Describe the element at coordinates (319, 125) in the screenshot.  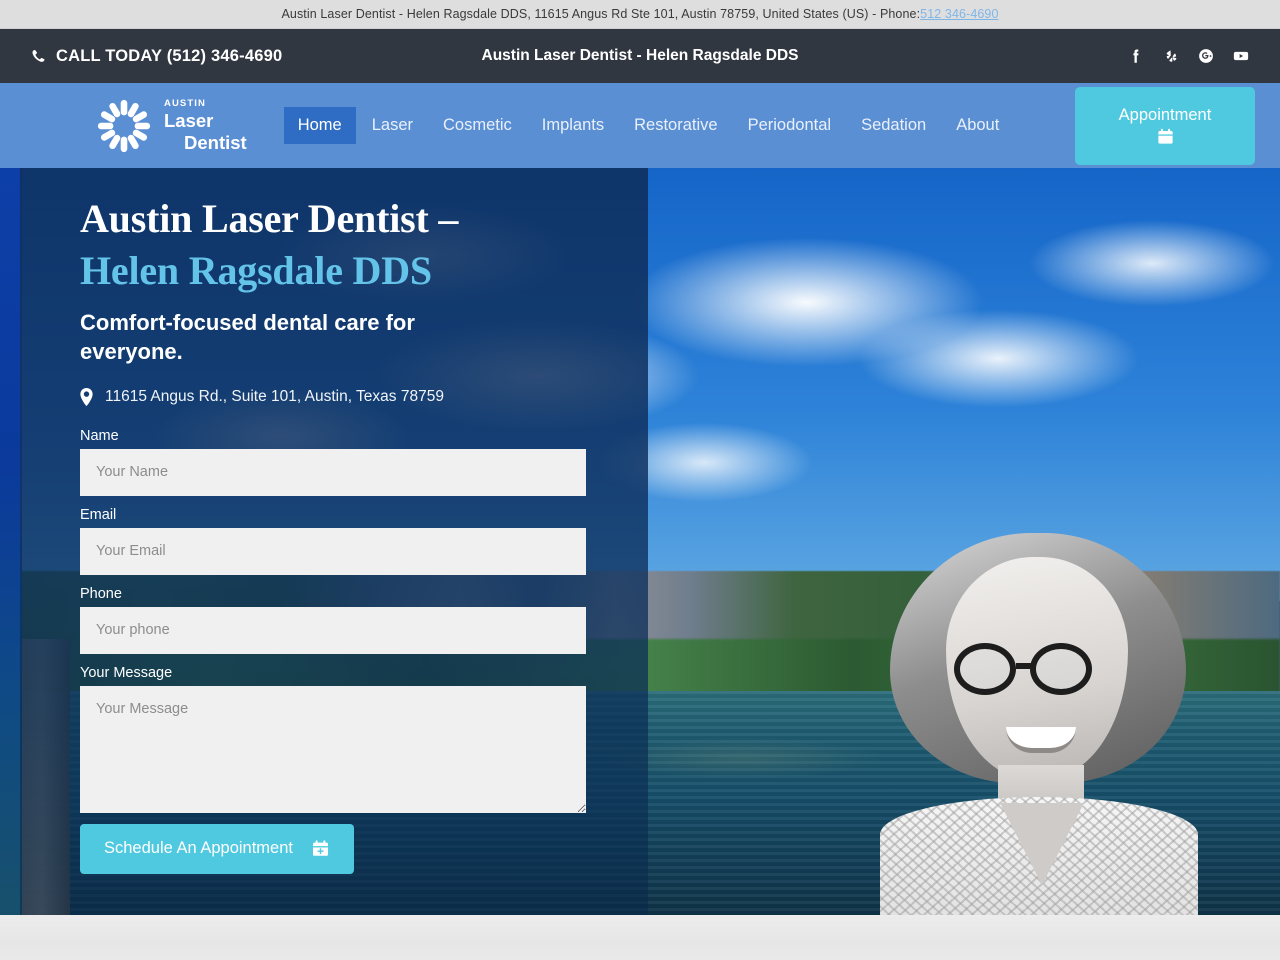
I see `nav-item-home: Home` at that location.